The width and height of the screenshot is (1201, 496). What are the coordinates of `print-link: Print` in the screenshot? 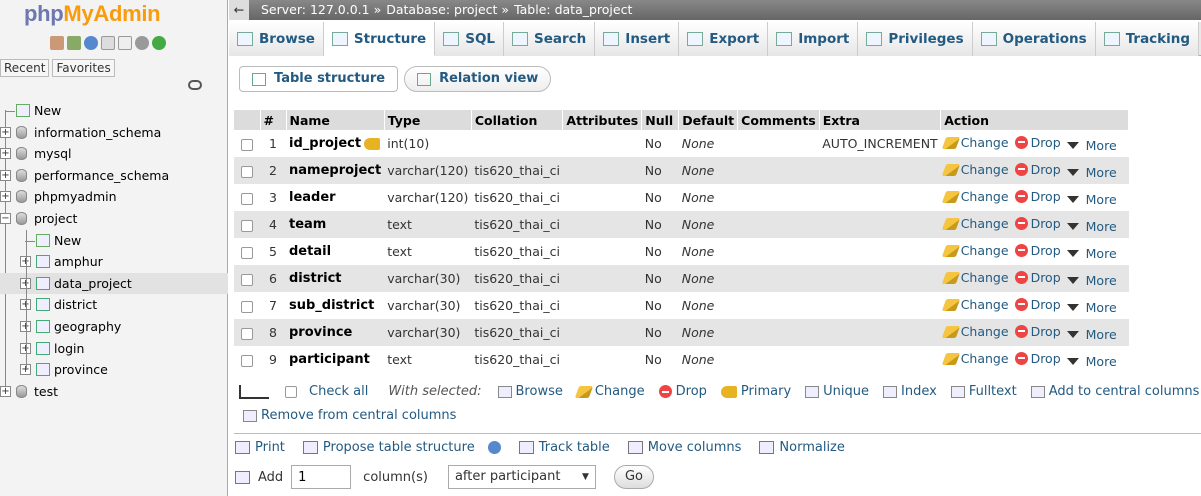 It's located at (260, 447).